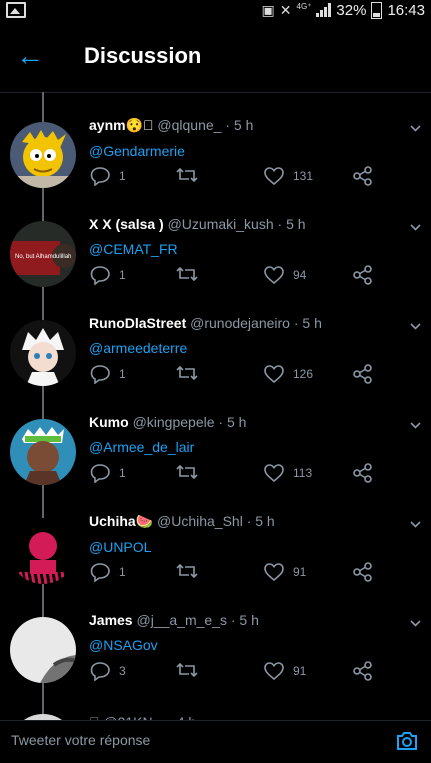 The image size is (431, 763). I want to click on like-button: 94, so click(284, 275).